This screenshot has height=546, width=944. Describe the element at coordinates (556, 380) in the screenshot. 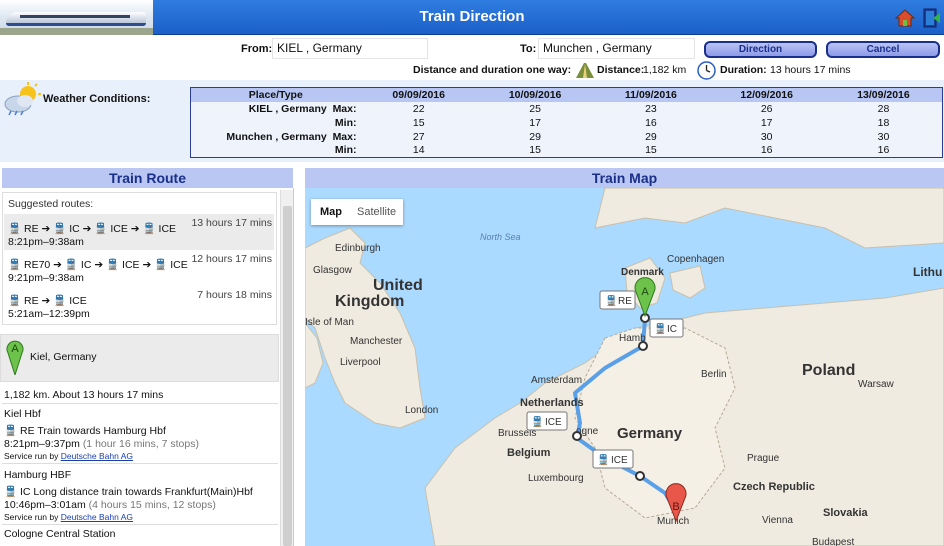

I see `label-amsterdam: Amsterdam` at that location.